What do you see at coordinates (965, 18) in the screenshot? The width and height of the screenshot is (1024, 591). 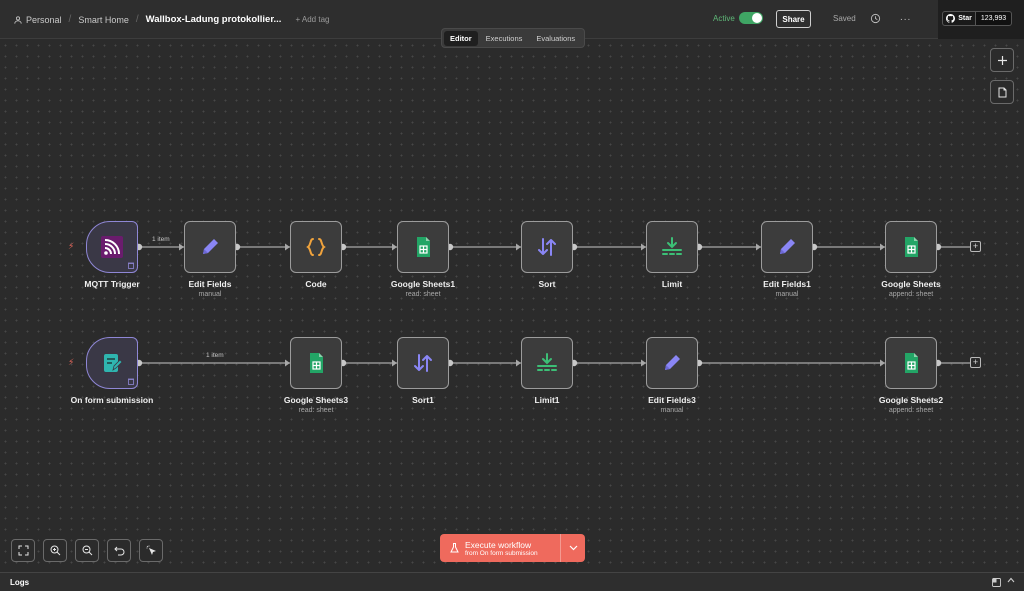 I see `github-star-label: Star` at bounding box center [965, 18].